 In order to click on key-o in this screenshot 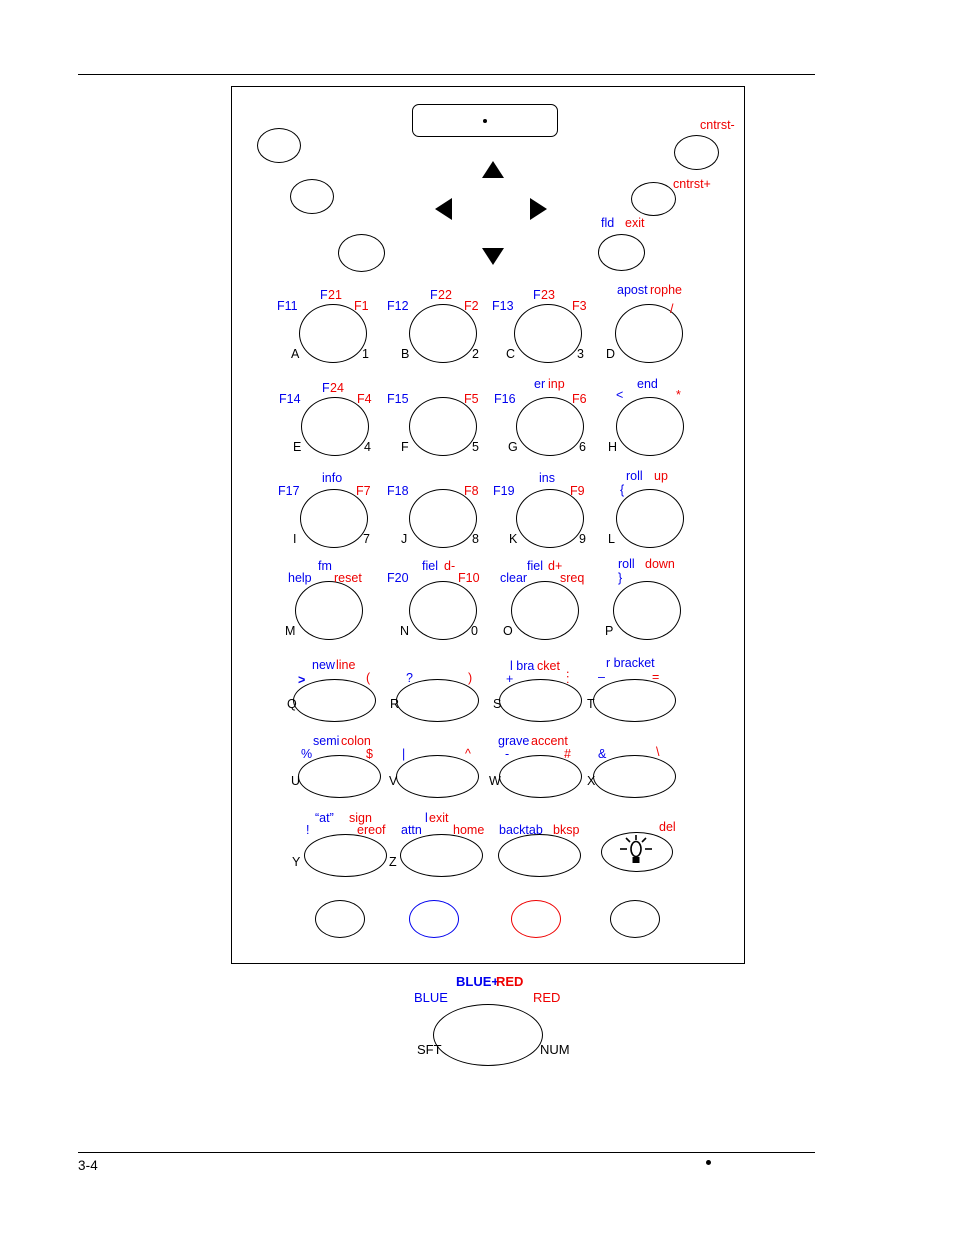, I will do `click(545, 610)`.